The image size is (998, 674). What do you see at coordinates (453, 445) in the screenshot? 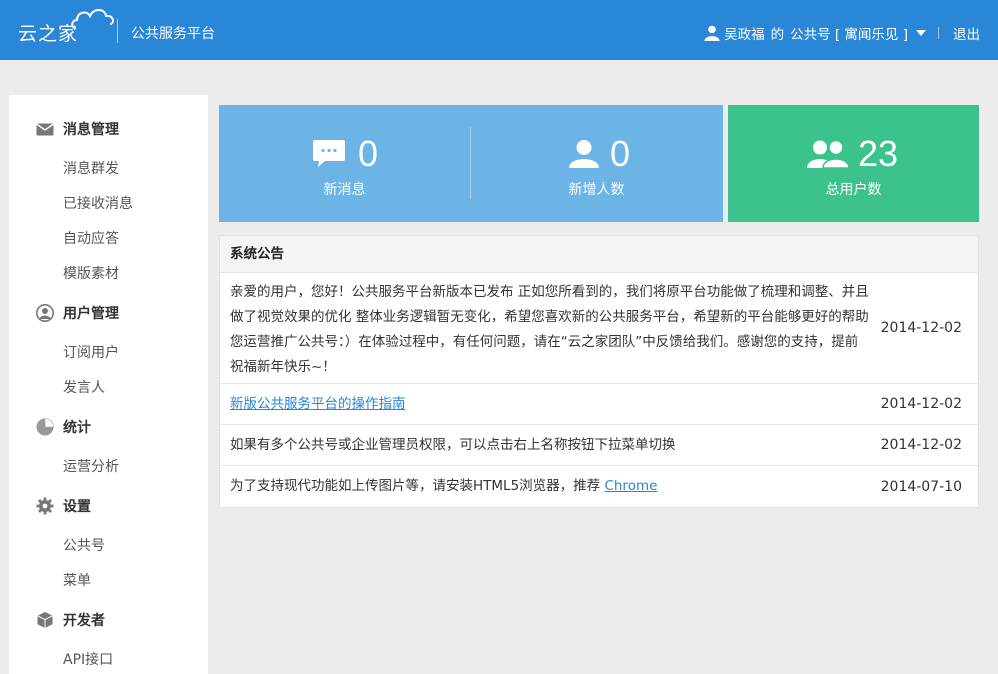
I see `notice-text: 如果有多个公共号或企业管理员权限，可以点击右上名称按钮下拉菜单切换` at bounding box center [453, 445].